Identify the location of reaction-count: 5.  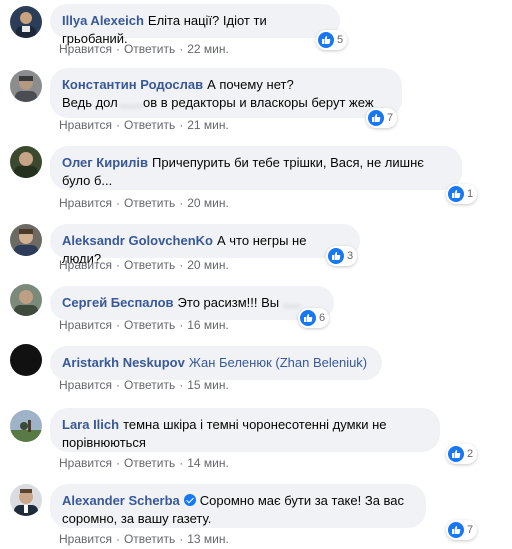
(332, 40).